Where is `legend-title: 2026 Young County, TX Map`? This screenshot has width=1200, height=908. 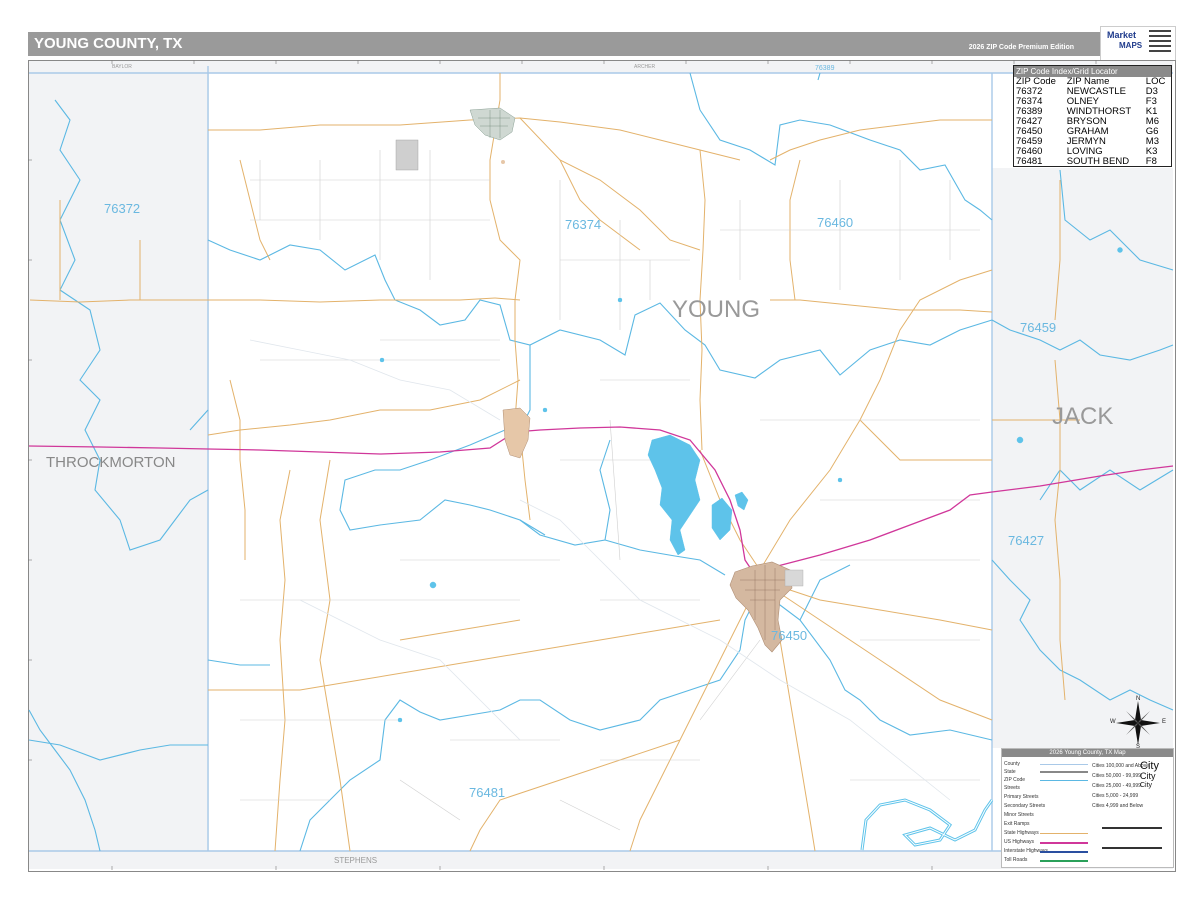
legend-title: 2026 Young County, TX Map is located at coordinates (1087, 753).